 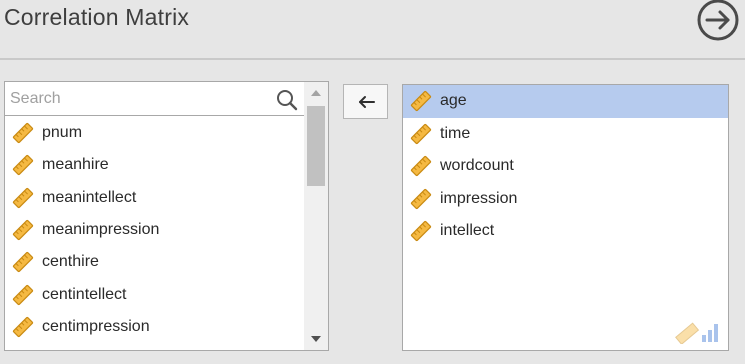 I want to click on variable-label: impression, so click(x=479, y=198).